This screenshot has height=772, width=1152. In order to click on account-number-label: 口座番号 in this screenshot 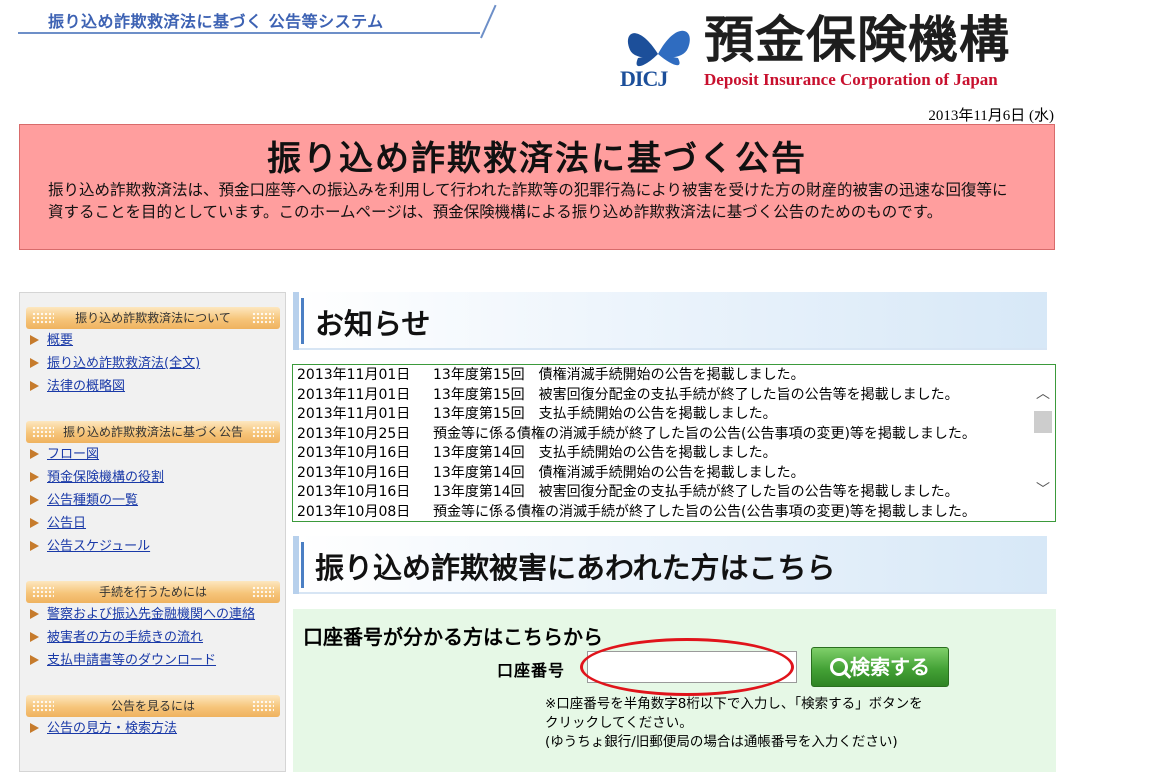, I will do `click(531, 670)`.